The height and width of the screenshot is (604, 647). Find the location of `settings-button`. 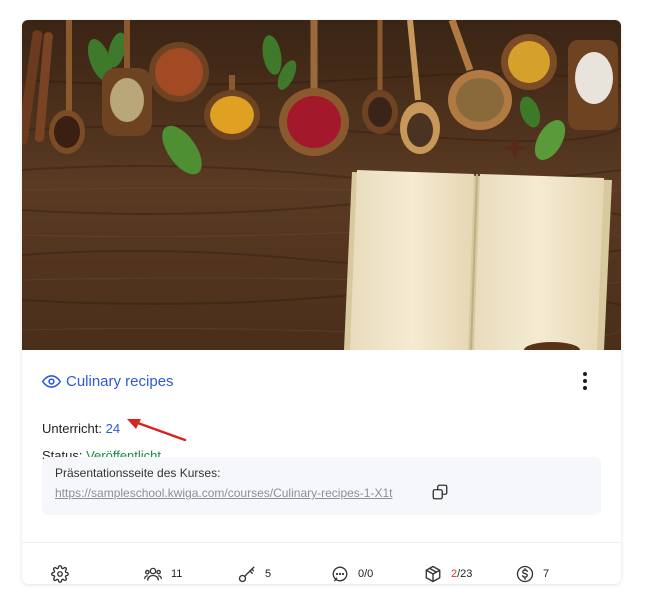

settings-button is located at coordinates (64, 574).